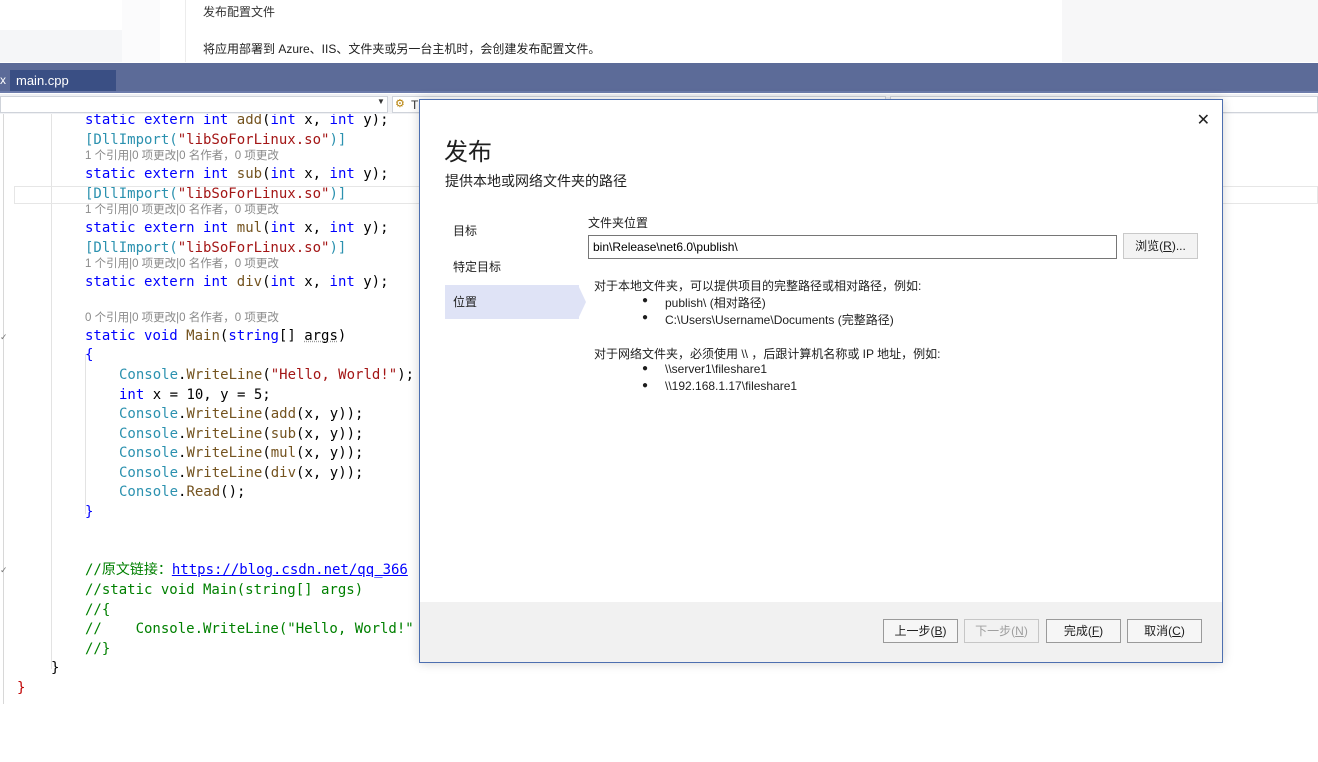 The height and width of the screenshot is (762, 1318). I want to click on top-left-strip, so click(61, 46).